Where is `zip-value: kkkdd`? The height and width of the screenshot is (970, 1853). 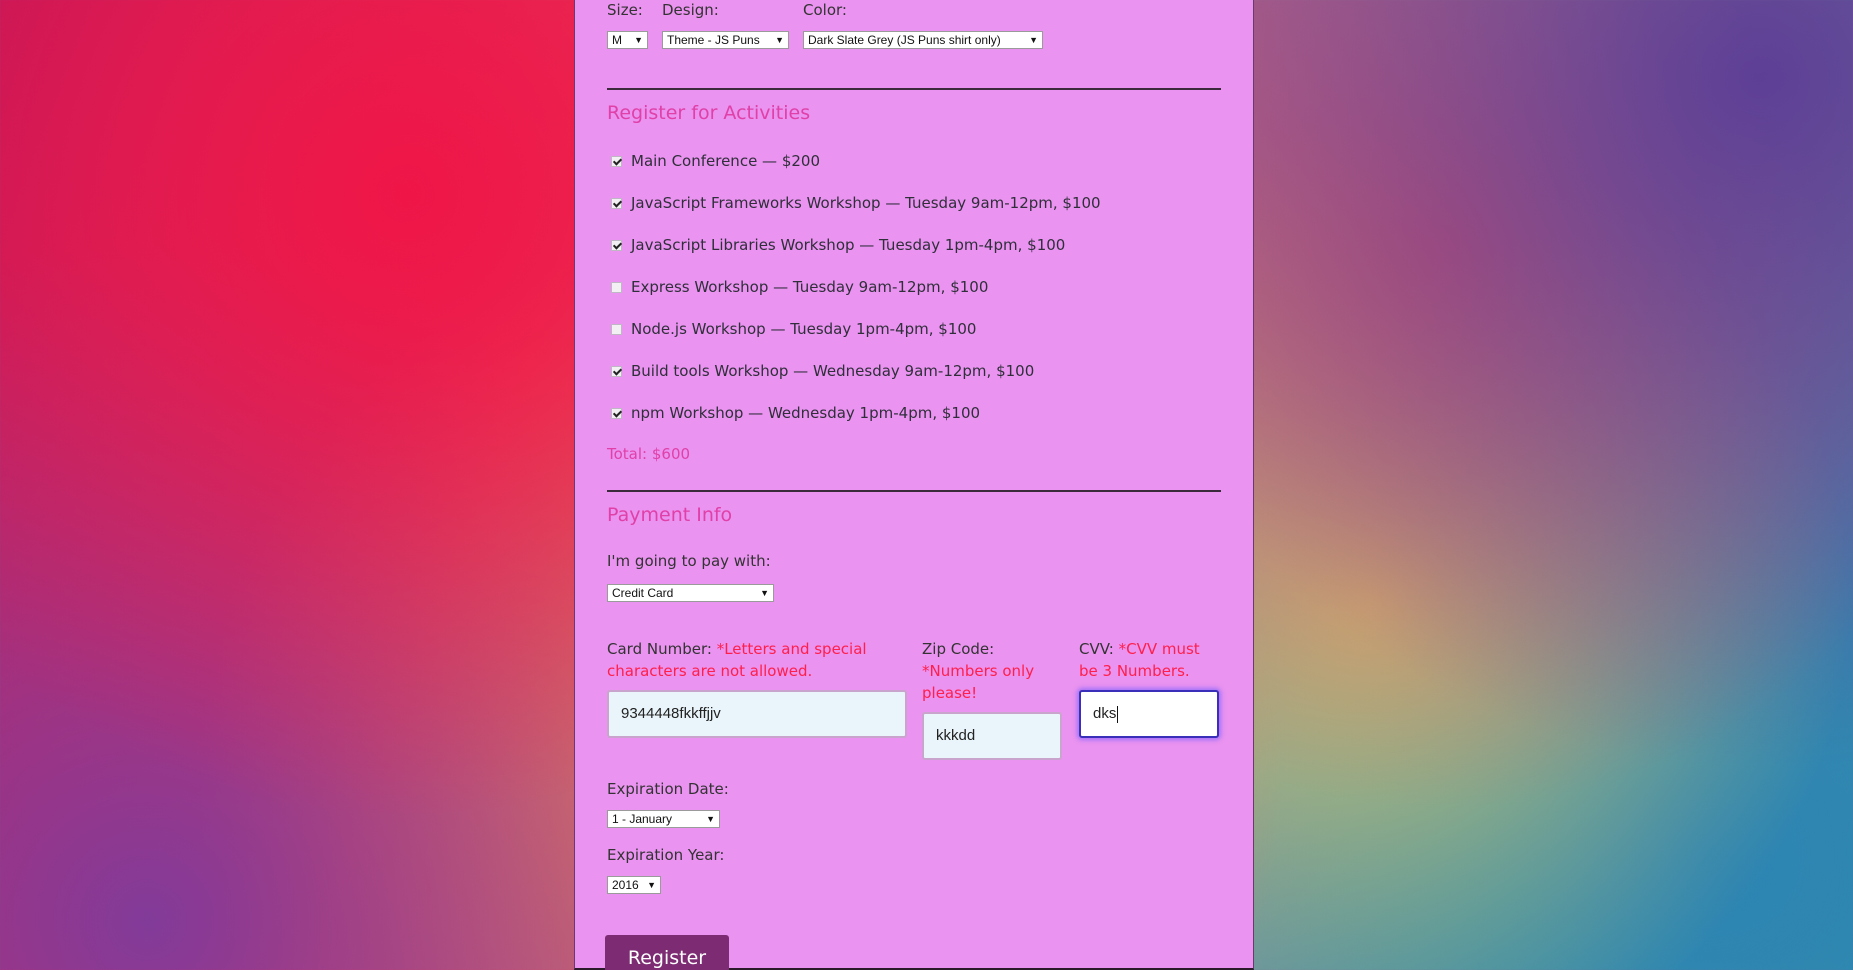
zip-value: kkkdd is located at coordinates (956, 735).